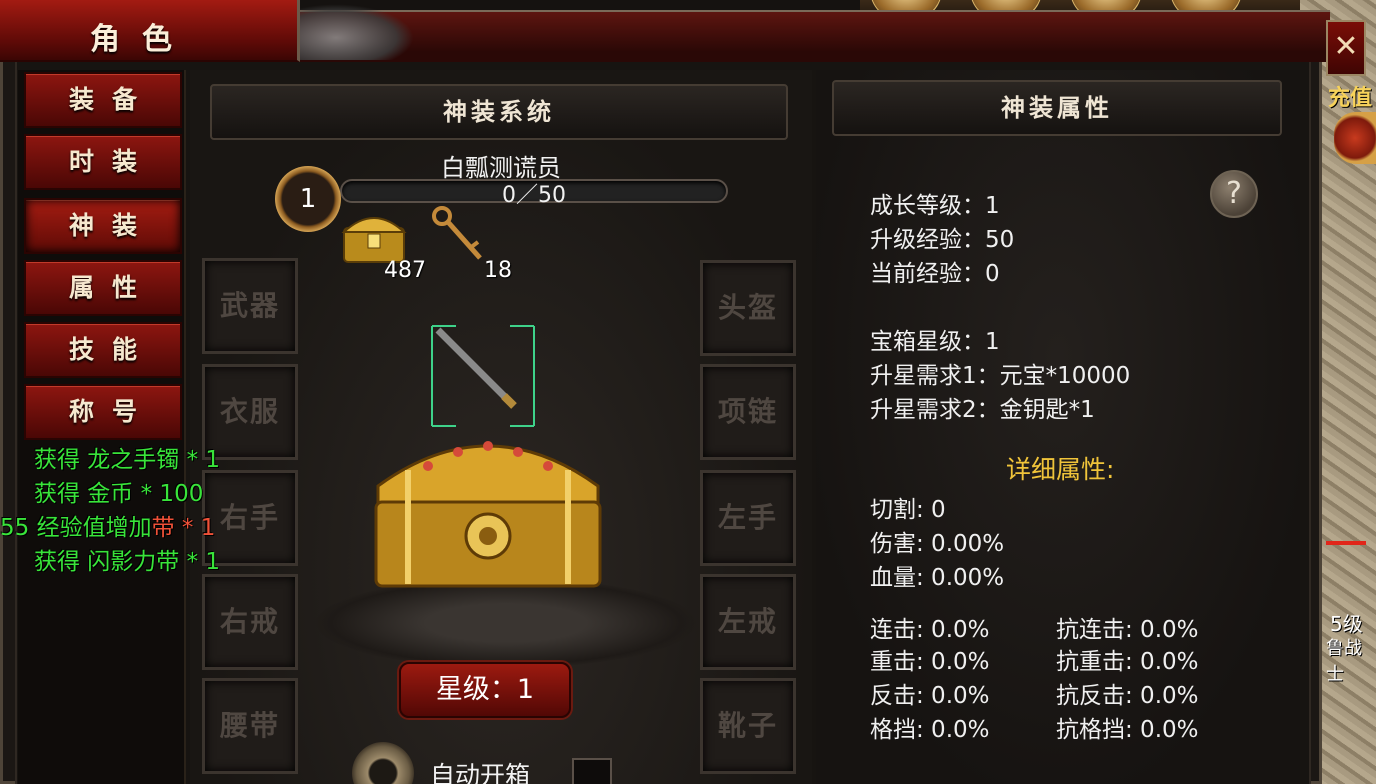  Describe the element at coordinates (930, 730) in the screenshot. I see `stat-block: 格挡: 0.0%` at that location.